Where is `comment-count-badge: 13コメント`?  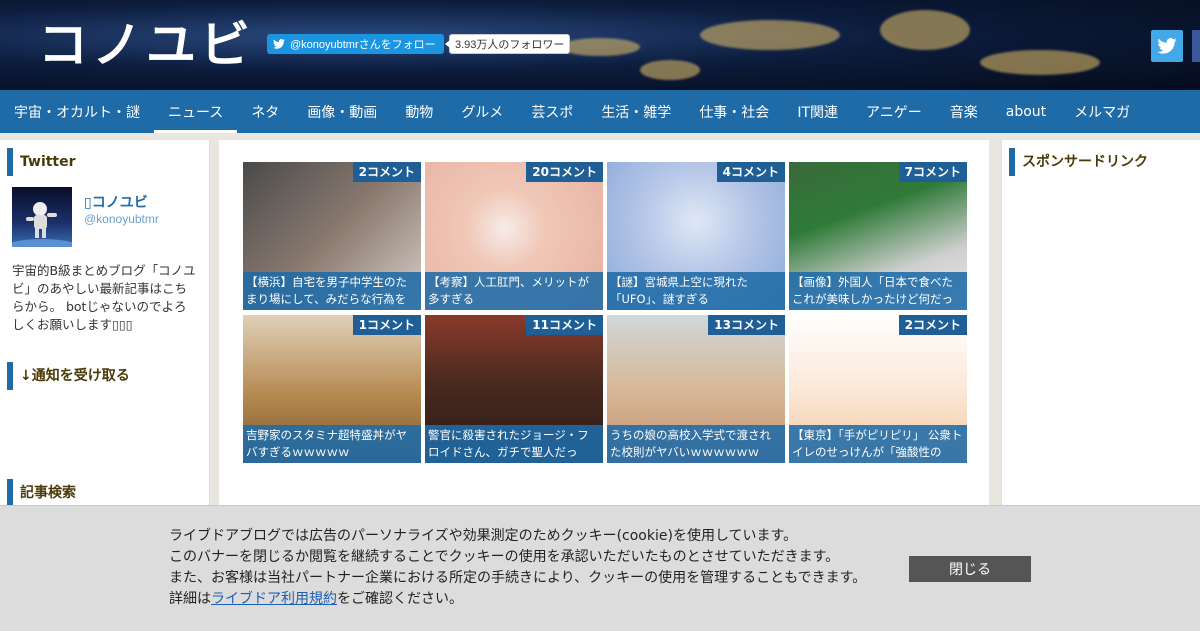 comment-count-badge: 13コメント is located at coordinates (746, 325).